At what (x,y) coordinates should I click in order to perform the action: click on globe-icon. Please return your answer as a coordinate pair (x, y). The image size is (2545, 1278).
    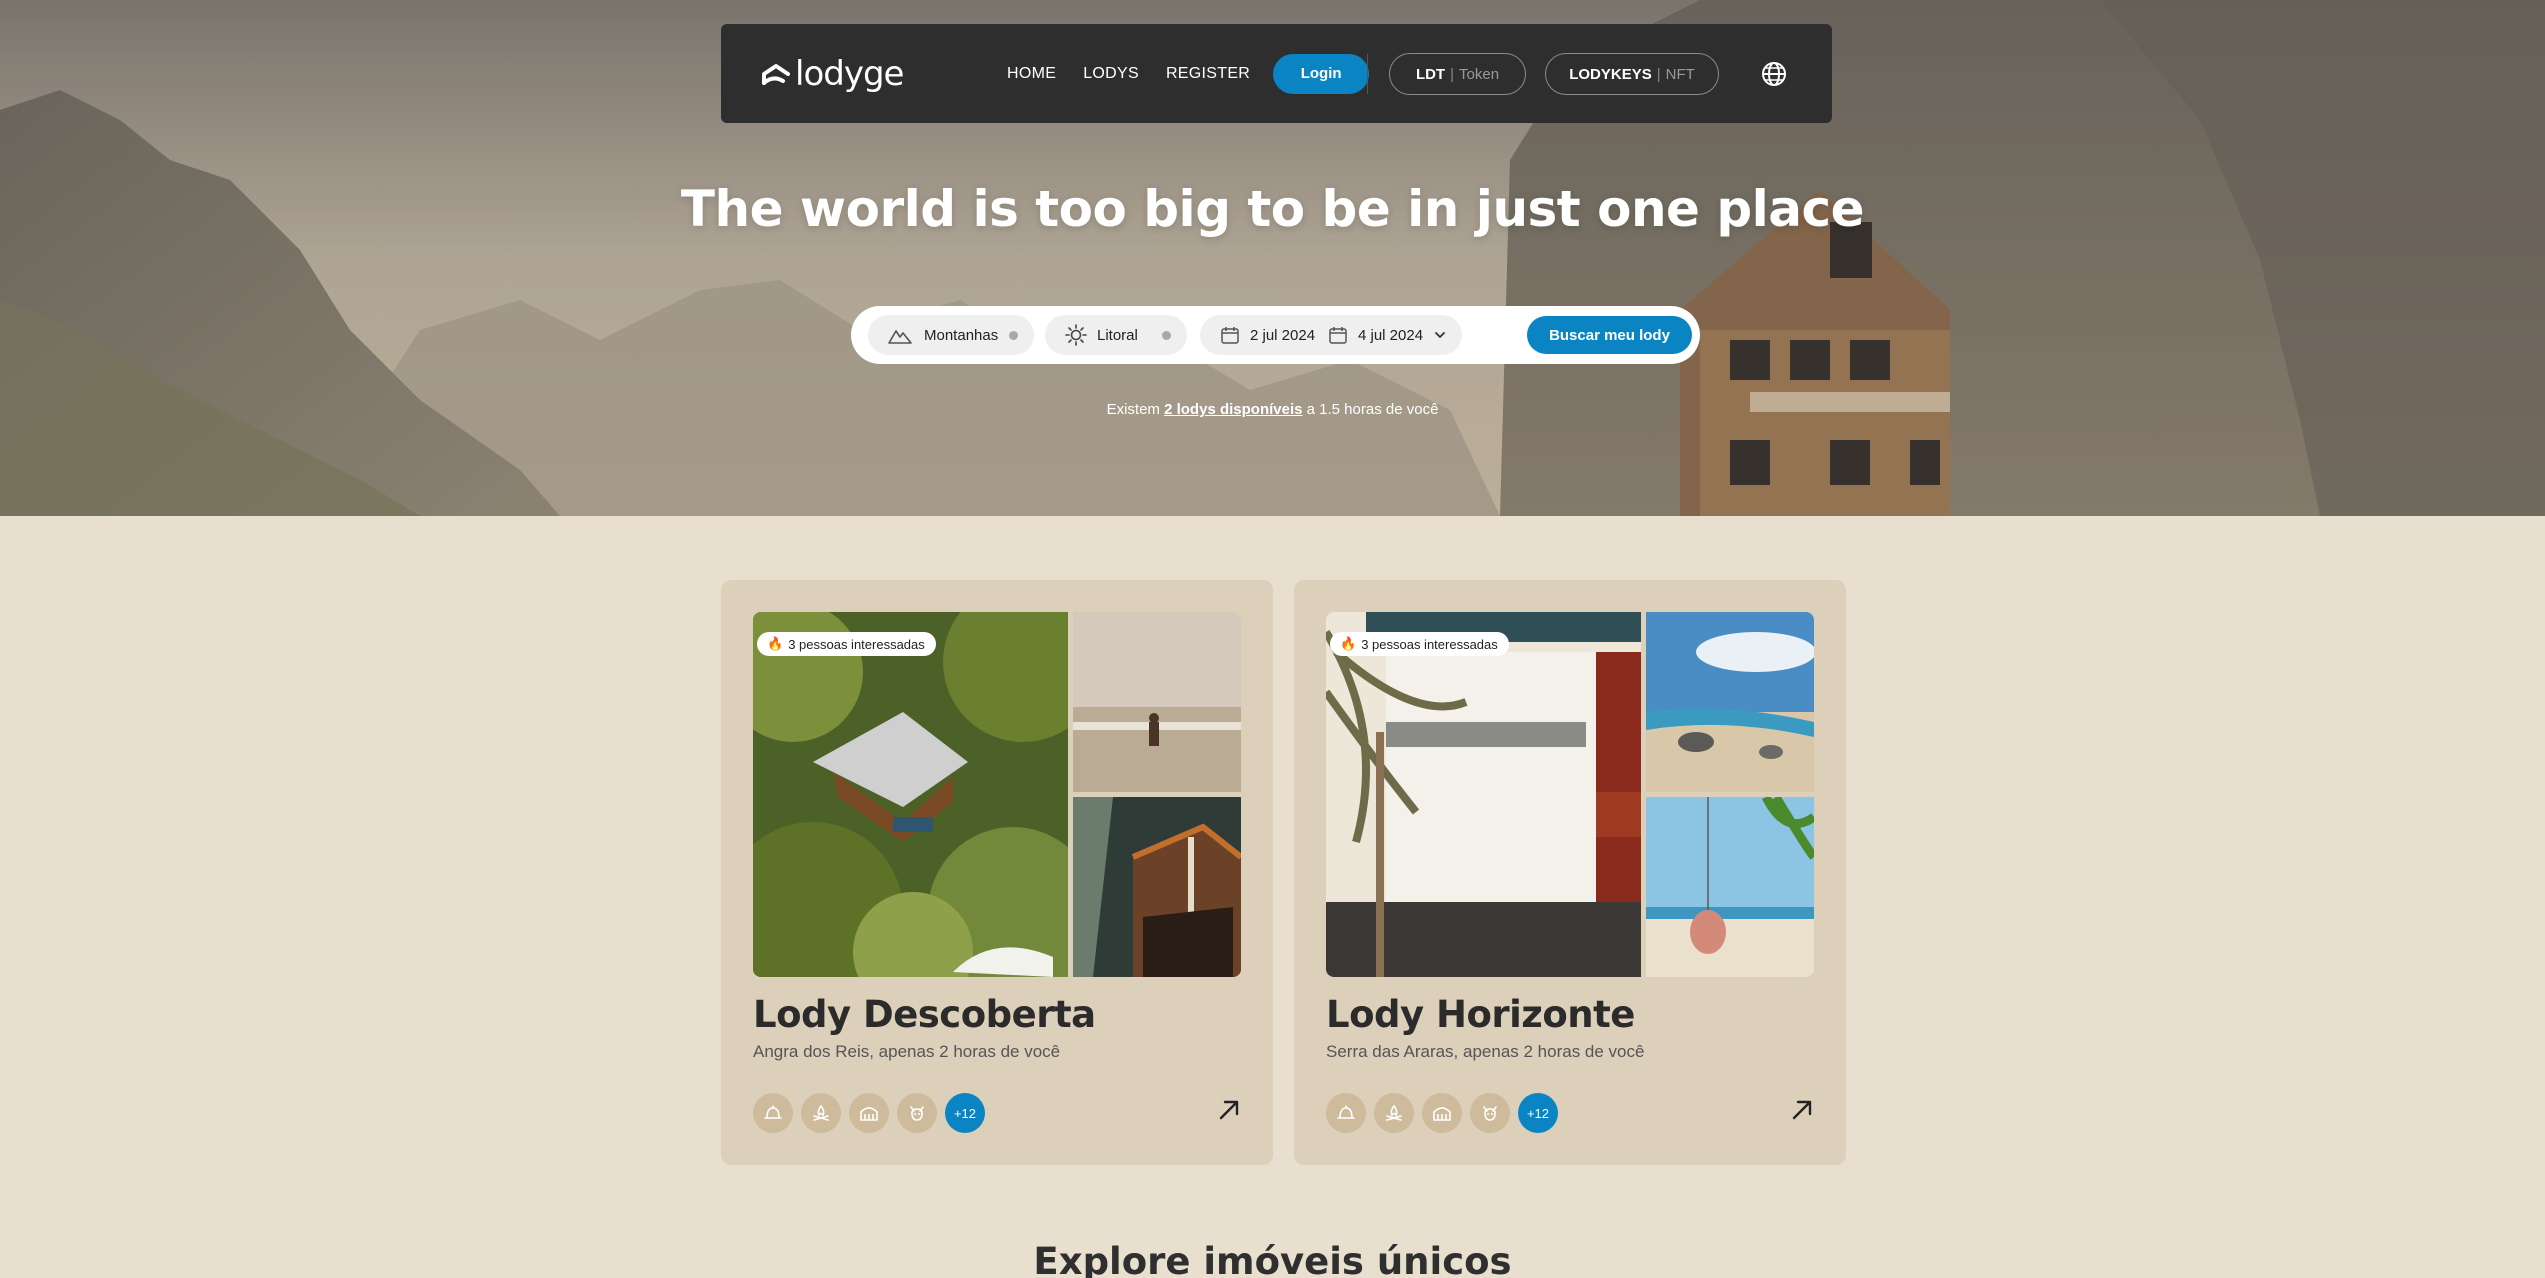
    Looking at the image, I should click on (1774, 74).